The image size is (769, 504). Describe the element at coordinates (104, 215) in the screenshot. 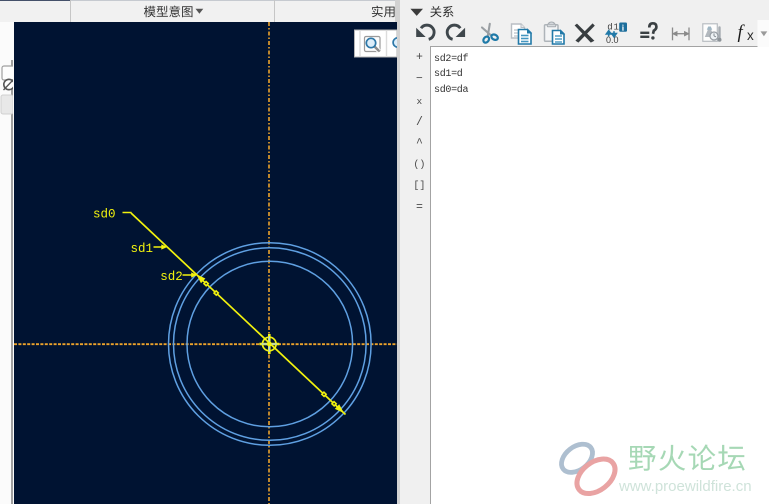

I see `svg-text: sd0` at that location.